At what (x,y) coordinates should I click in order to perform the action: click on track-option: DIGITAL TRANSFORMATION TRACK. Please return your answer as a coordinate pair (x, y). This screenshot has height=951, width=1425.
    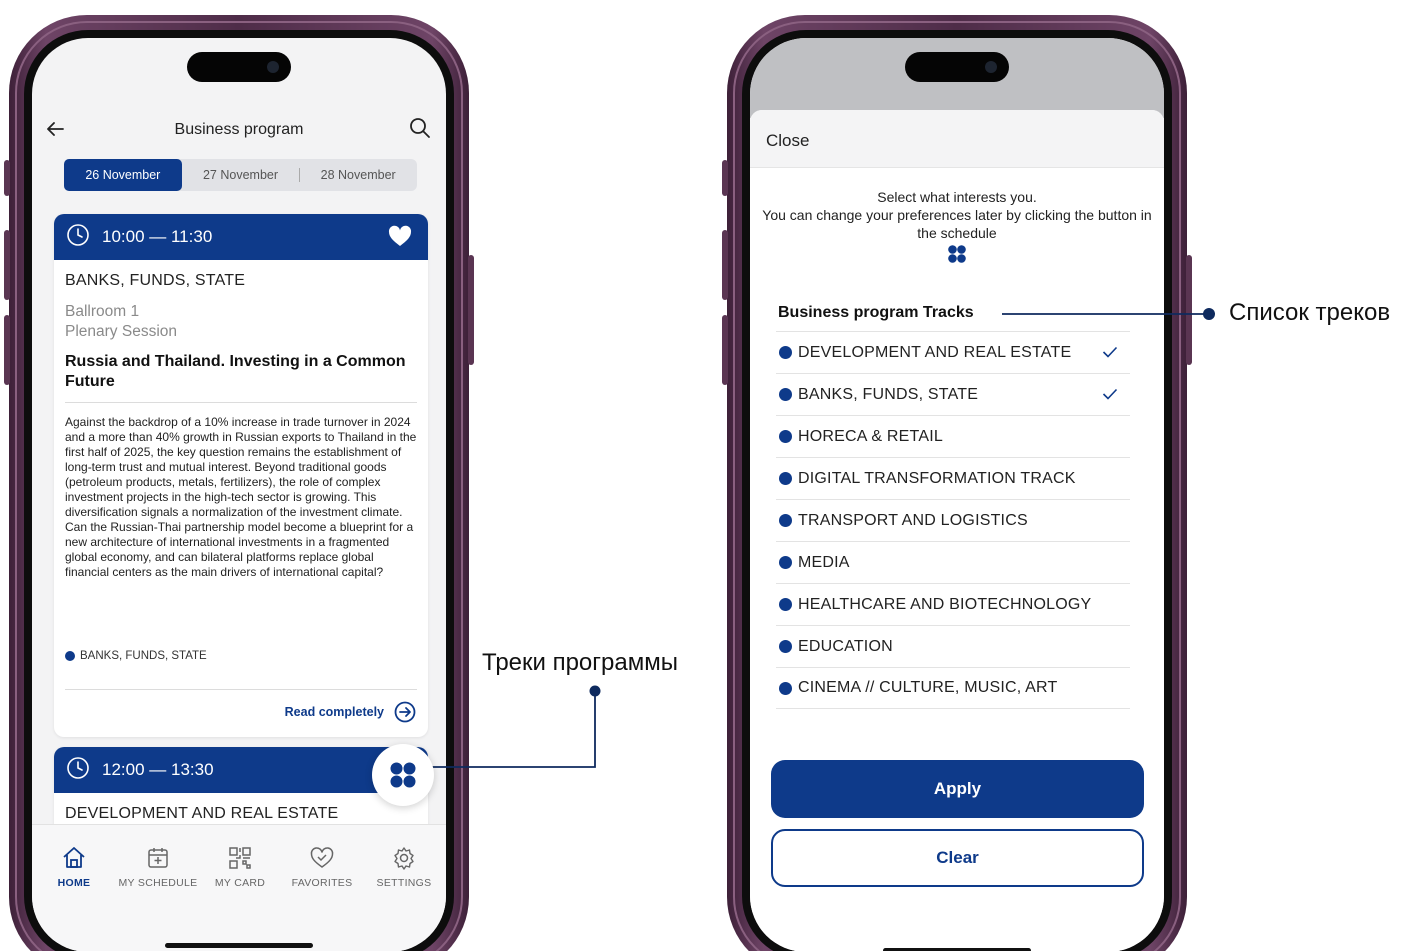
    Looking at the image, I should click on (953, 478).